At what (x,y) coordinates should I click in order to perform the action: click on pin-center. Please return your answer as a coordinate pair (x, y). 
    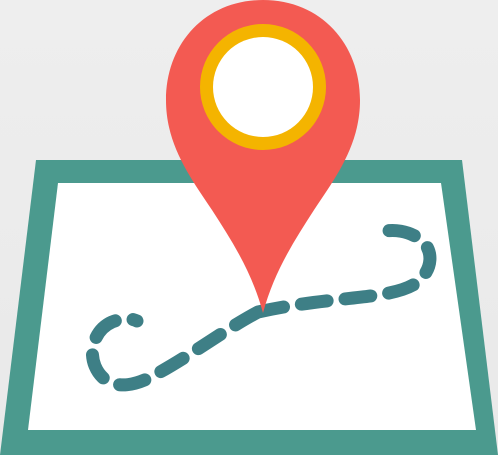
    Looking at the image, I should click on (263, 87).